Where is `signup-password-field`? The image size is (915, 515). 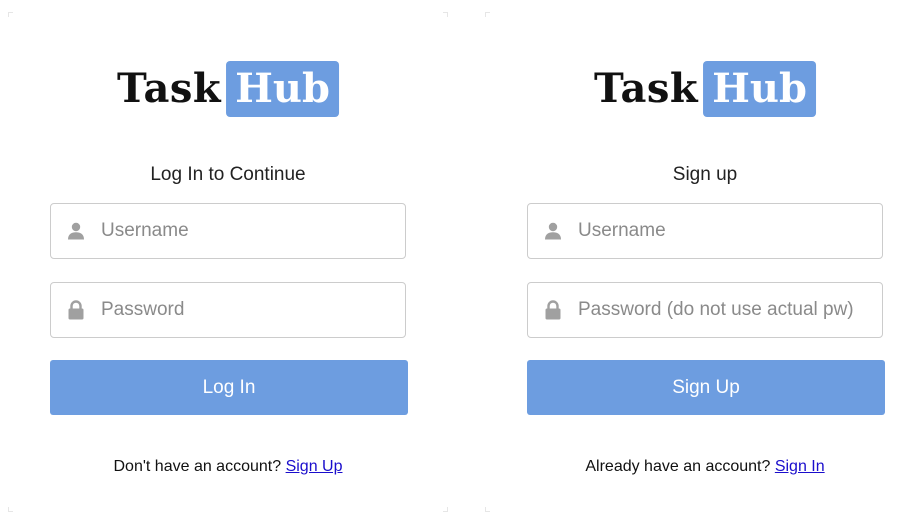
signup-password-field is located at coordinates (705, 310).